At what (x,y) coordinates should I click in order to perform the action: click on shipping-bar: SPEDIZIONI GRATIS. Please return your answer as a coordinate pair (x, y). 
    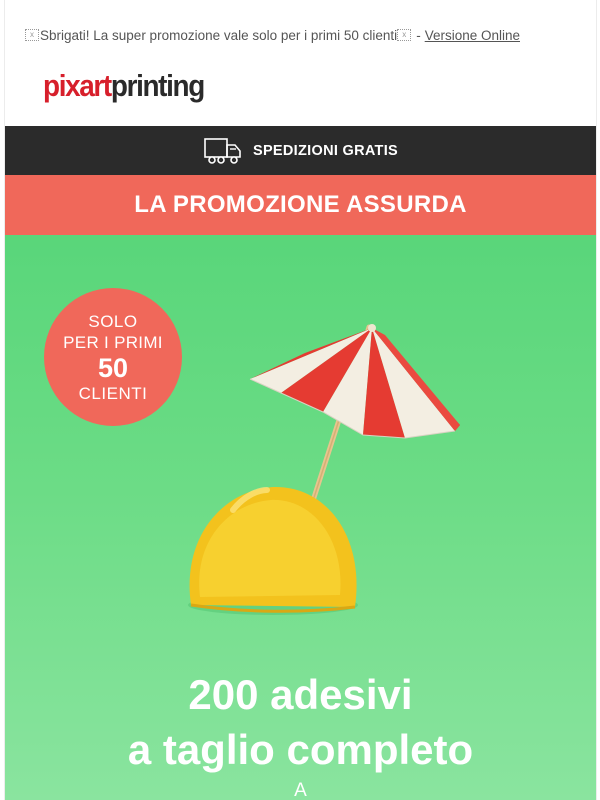
    Looking at the image, I should click on (300, 150).